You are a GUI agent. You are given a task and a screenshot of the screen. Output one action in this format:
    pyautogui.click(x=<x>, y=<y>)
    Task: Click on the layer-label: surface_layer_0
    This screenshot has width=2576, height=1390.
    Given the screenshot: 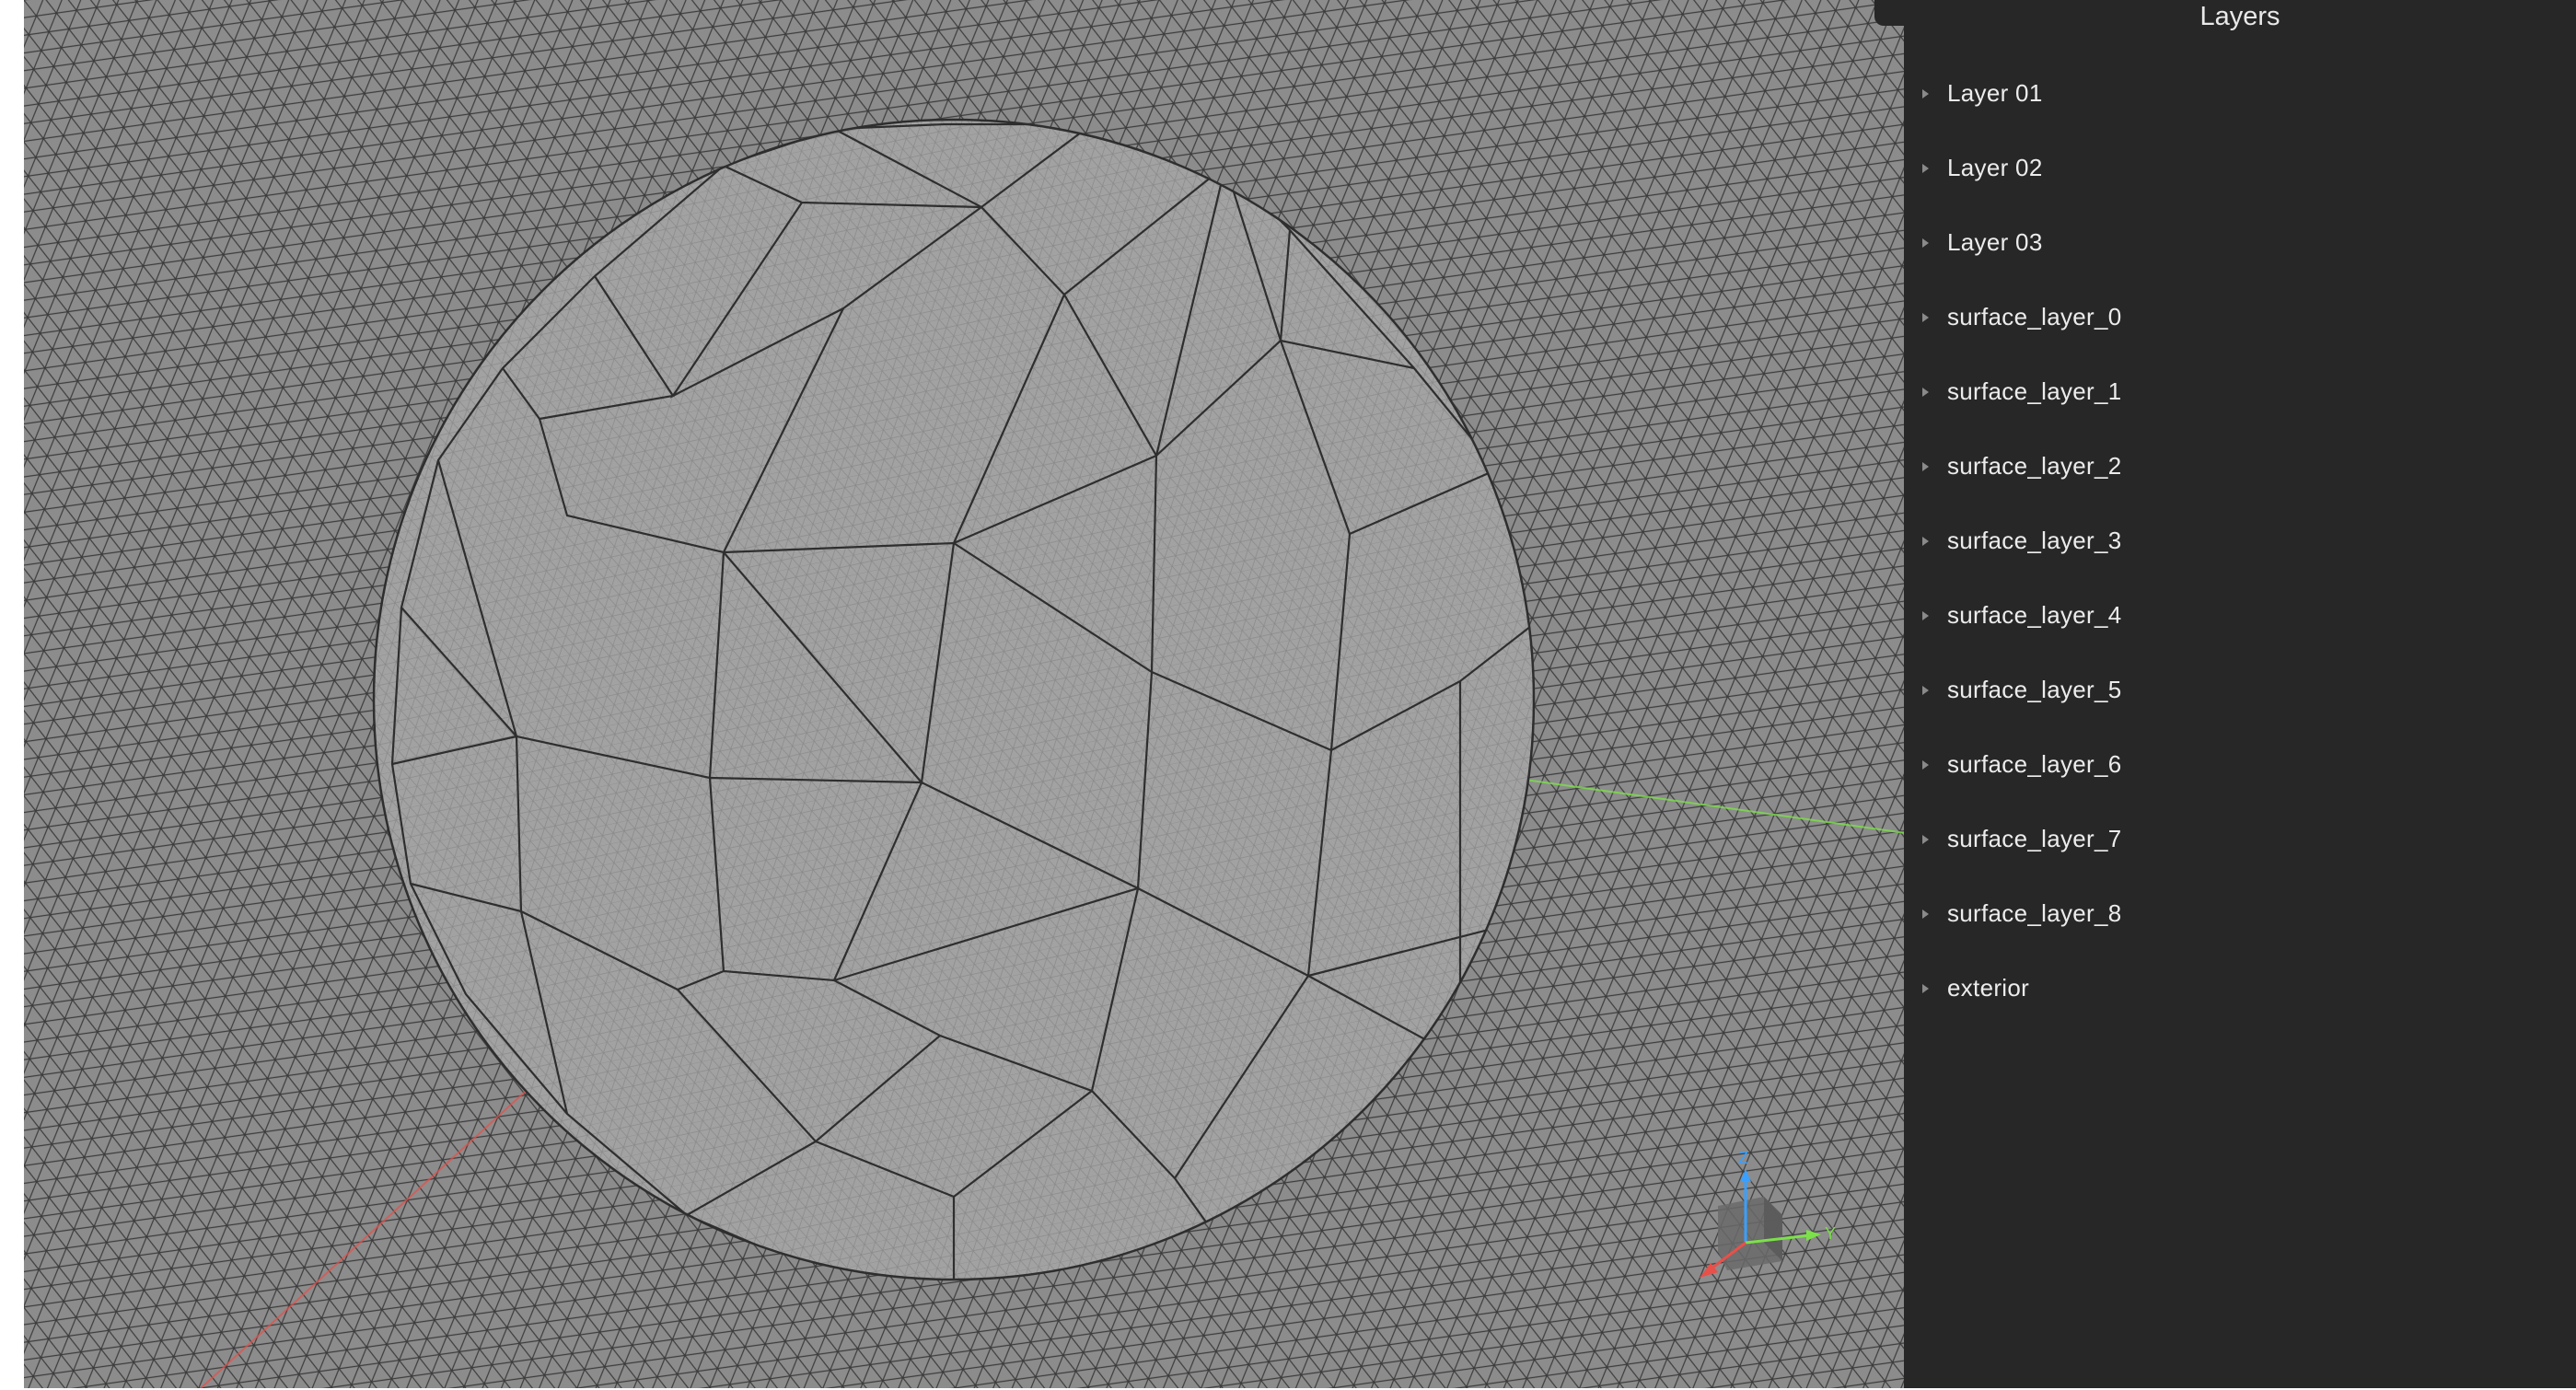 What is the action you would take?
    pyautogui.click(x=2034, y=316)
    